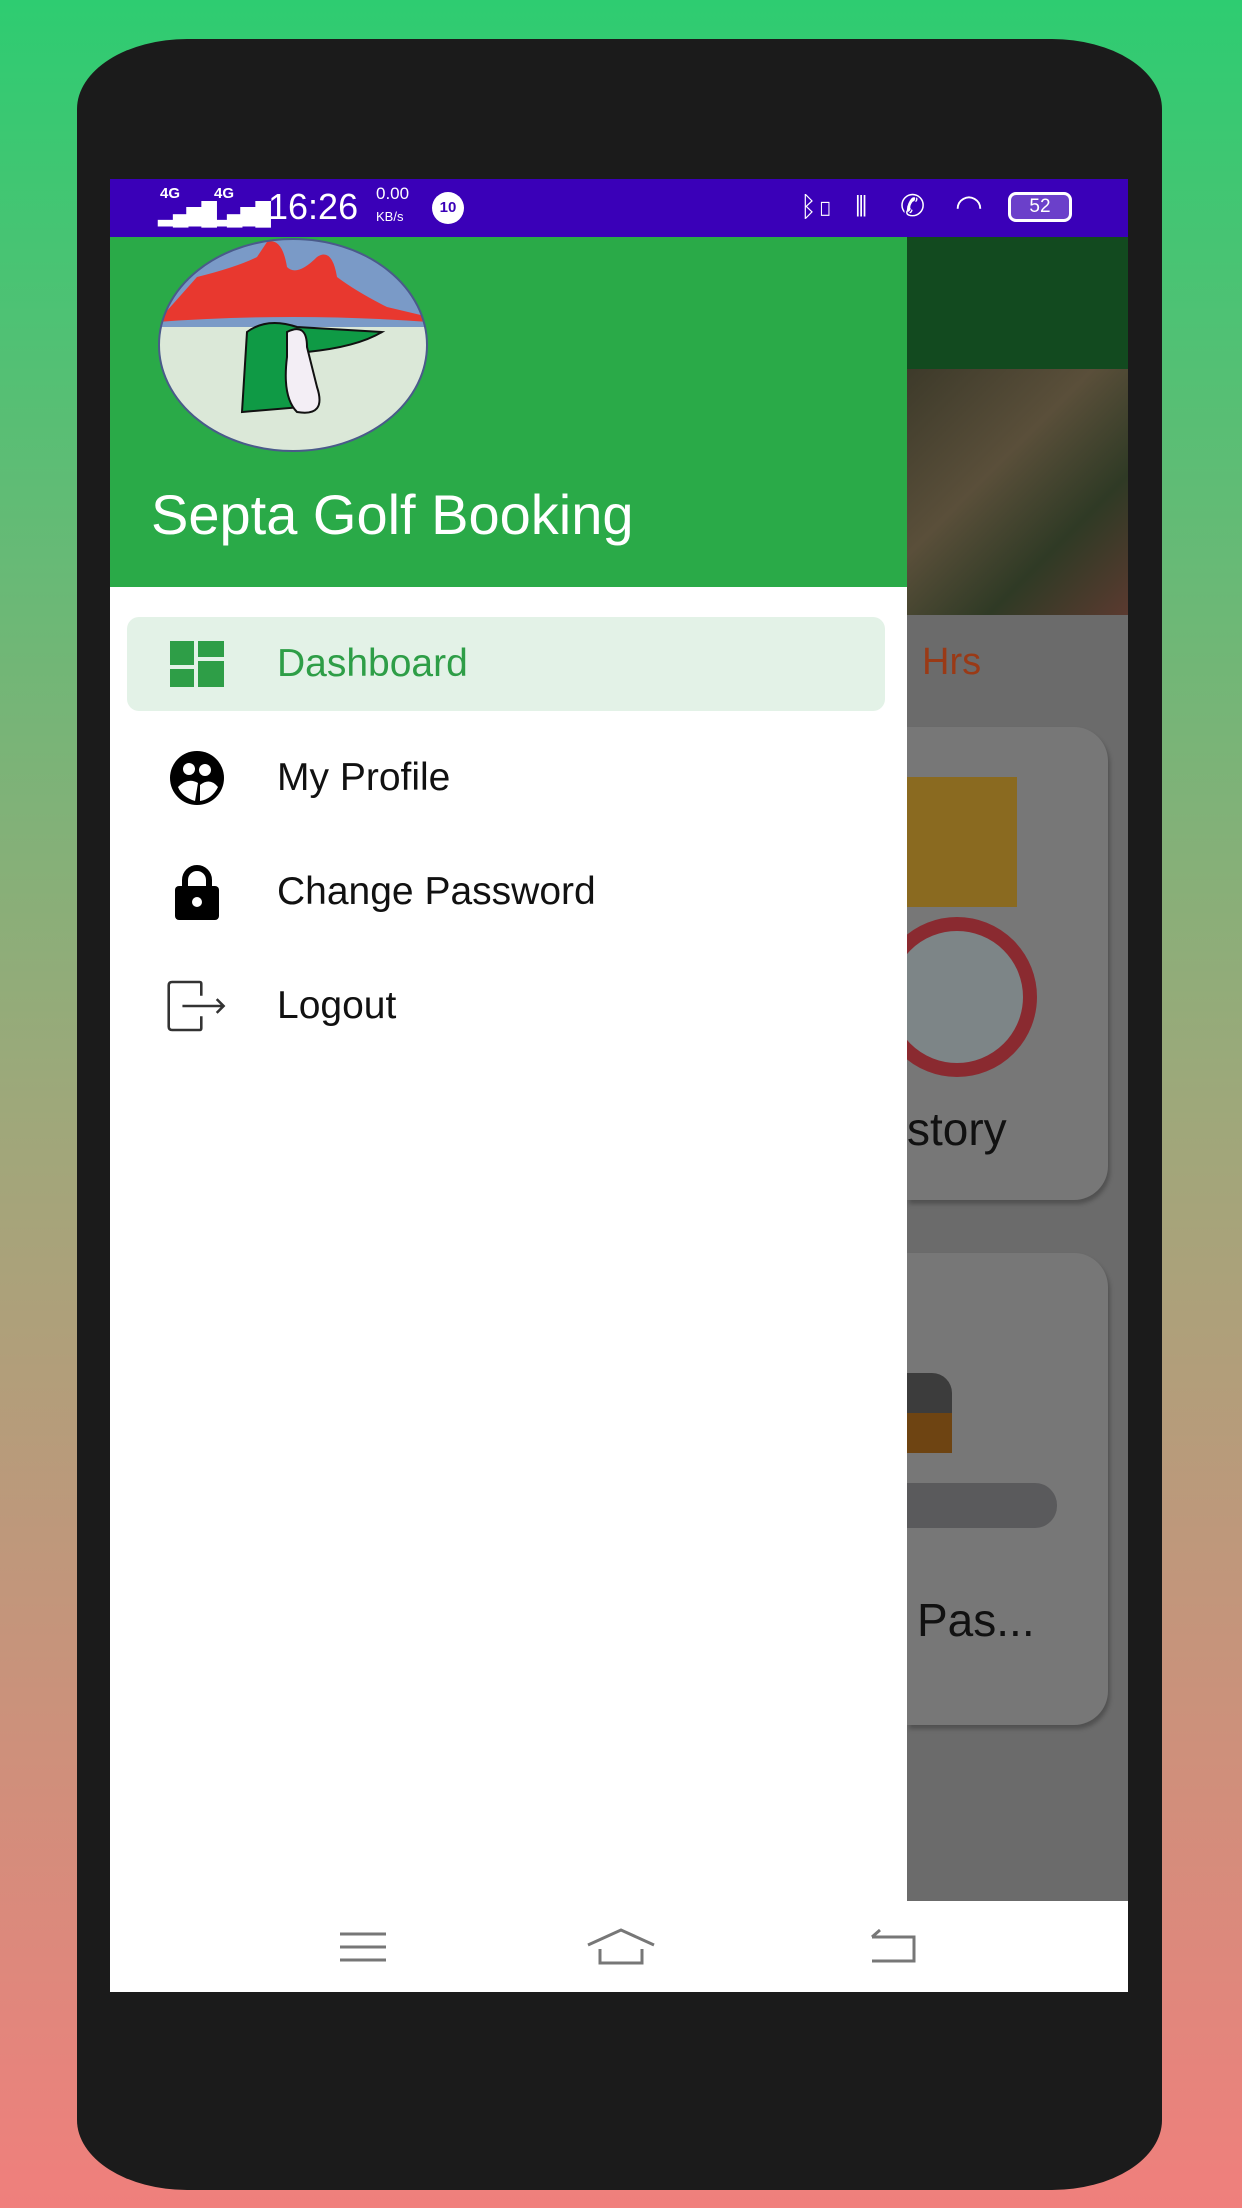 This screenshot has width=1242, height=2208. I want to click on background-history-card: story, so click(992, 963).